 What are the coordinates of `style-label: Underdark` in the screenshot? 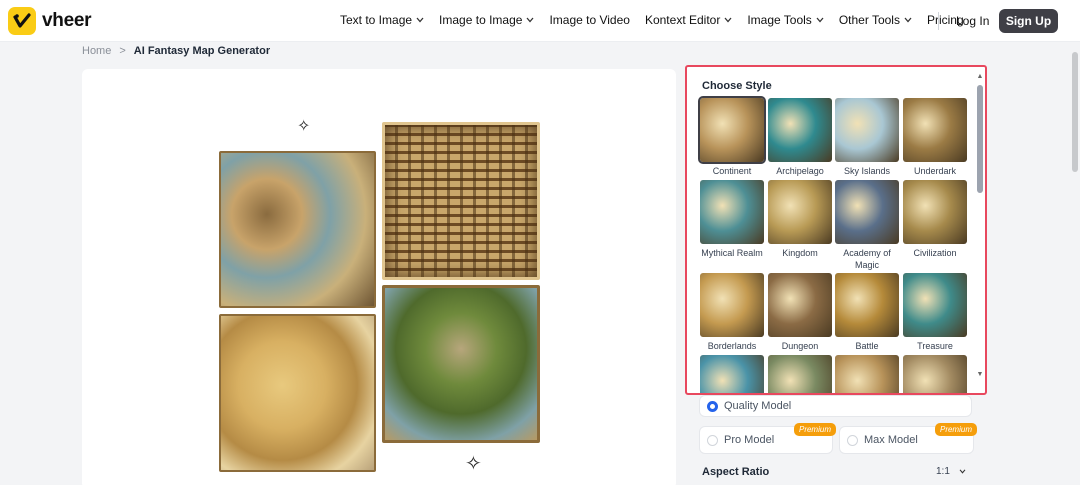 It's located at (935, 171).